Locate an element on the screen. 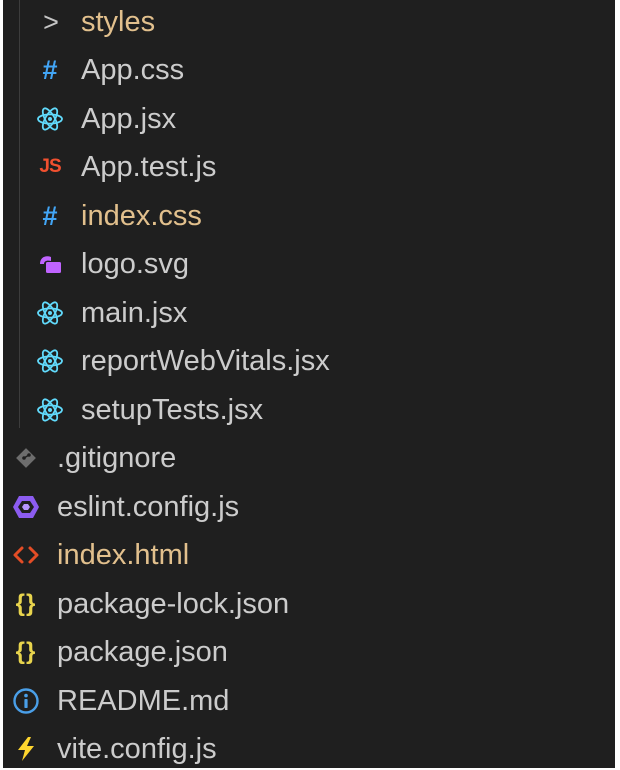 The height and width of the screenshot is (770, 620). file-label: index.css is located at coordinates (141, 215).